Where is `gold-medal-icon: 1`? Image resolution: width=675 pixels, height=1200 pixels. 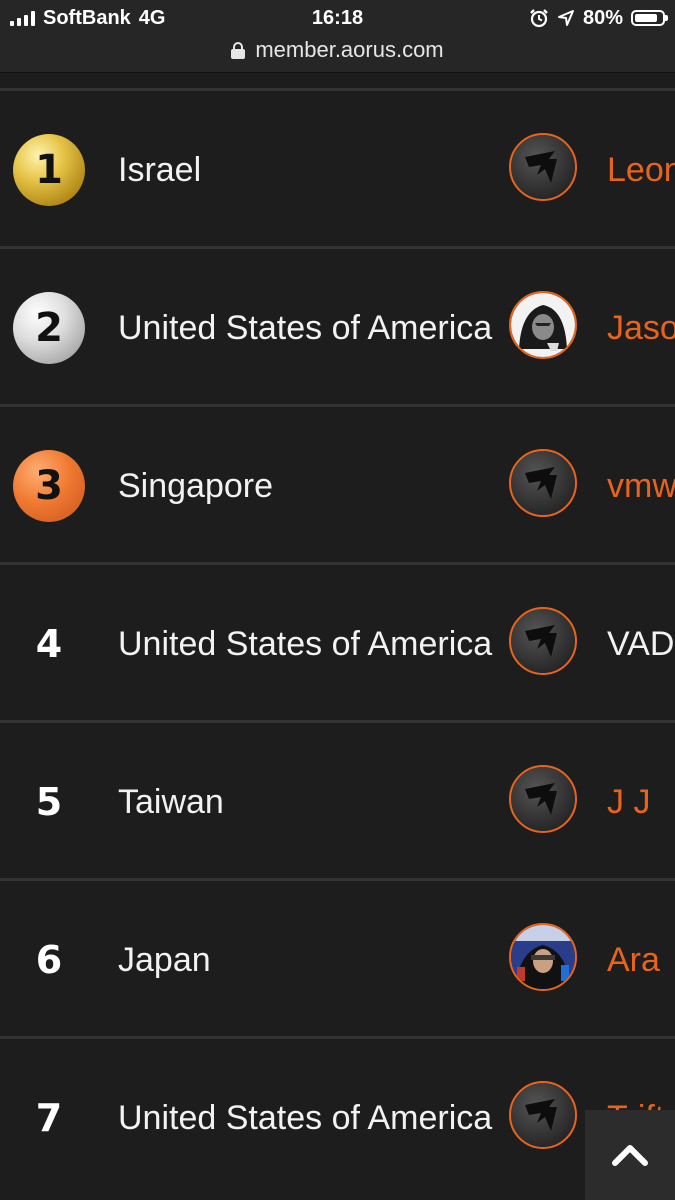
gold-medal-icon: 1 is located at coordinates (49, 170).